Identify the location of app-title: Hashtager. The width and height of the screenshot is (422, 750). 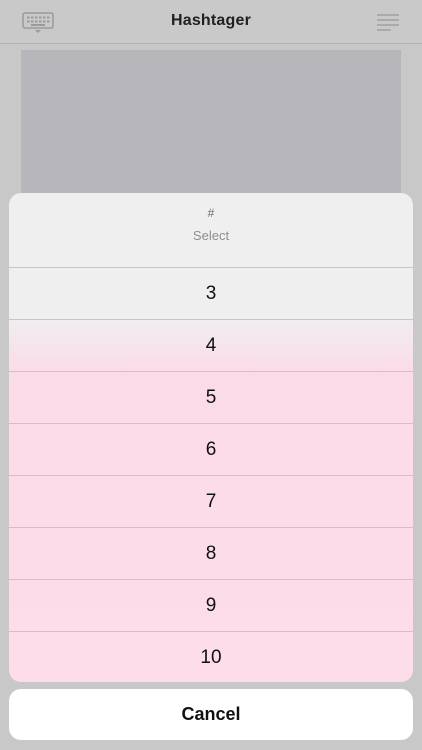
(211, 20).